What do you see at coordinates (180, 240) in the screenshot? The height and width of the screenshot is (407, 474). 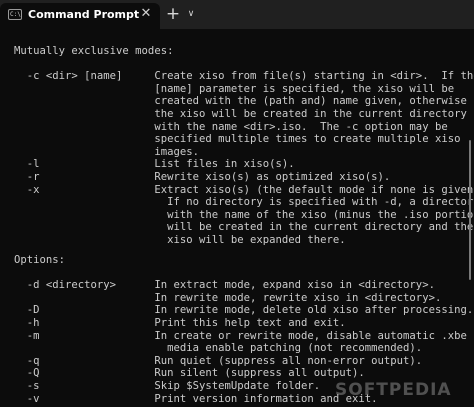 I see `terminal-line: xiso will be expanded there.` at bounding box center [180, 240].